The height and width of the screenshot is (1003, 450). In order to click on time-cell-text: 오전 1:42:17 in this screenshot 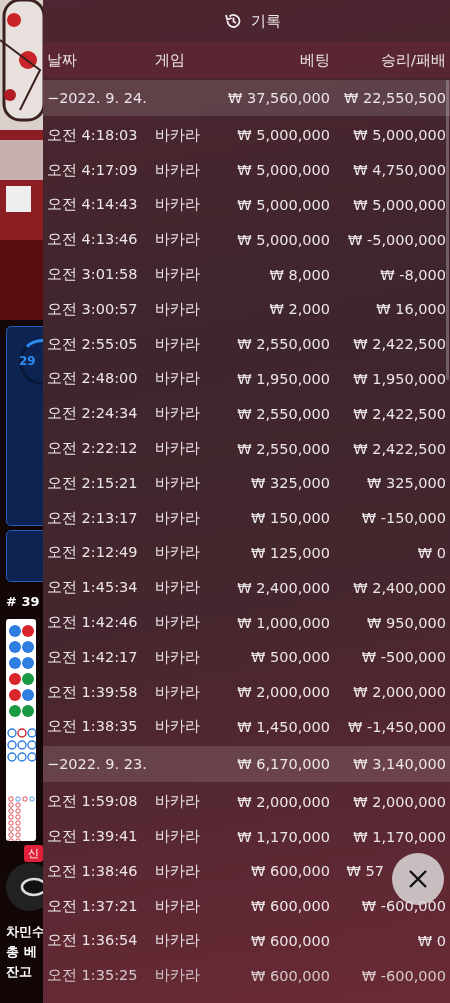, I will do `click(93, 657)`.